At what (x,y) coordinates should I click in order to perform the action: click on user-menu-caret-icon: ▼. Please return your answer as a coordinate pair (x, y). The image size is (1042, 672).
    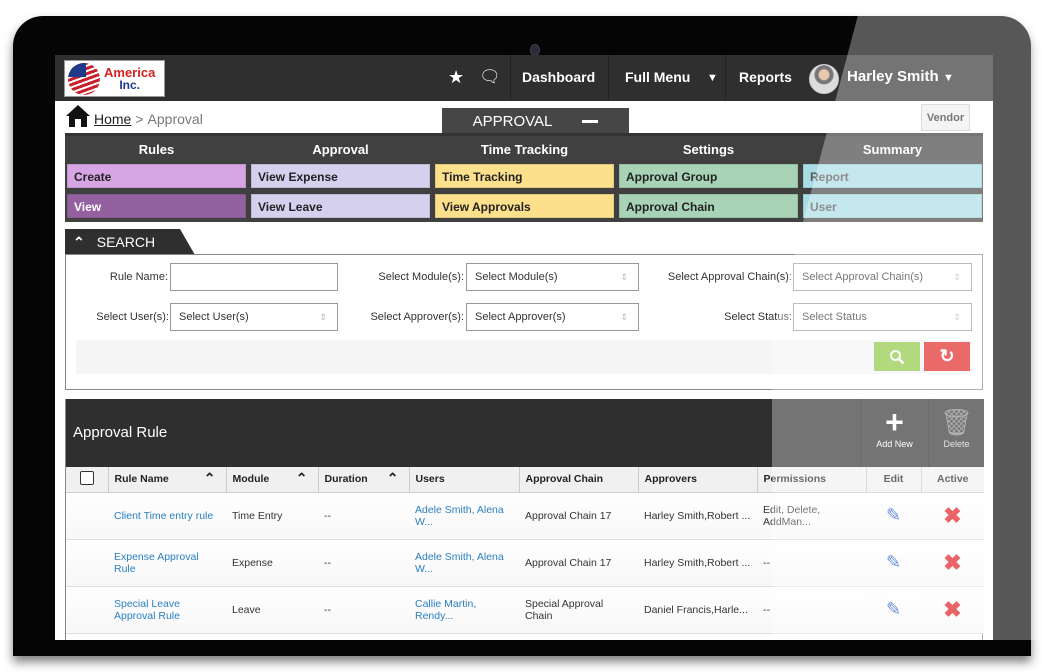
    Looking at the image, I should click on (948, 78).